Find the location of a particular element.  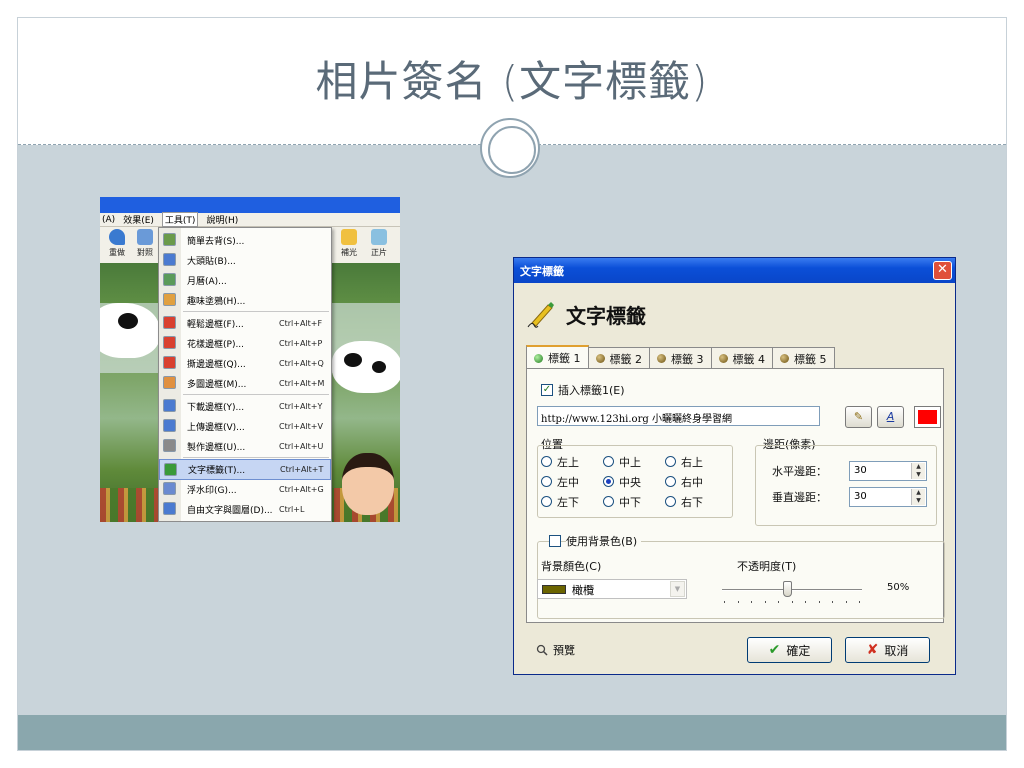

tools-menu-item: 文字標籤(T)... Ctrl+Alt+T is located at coordinates (245, 469).